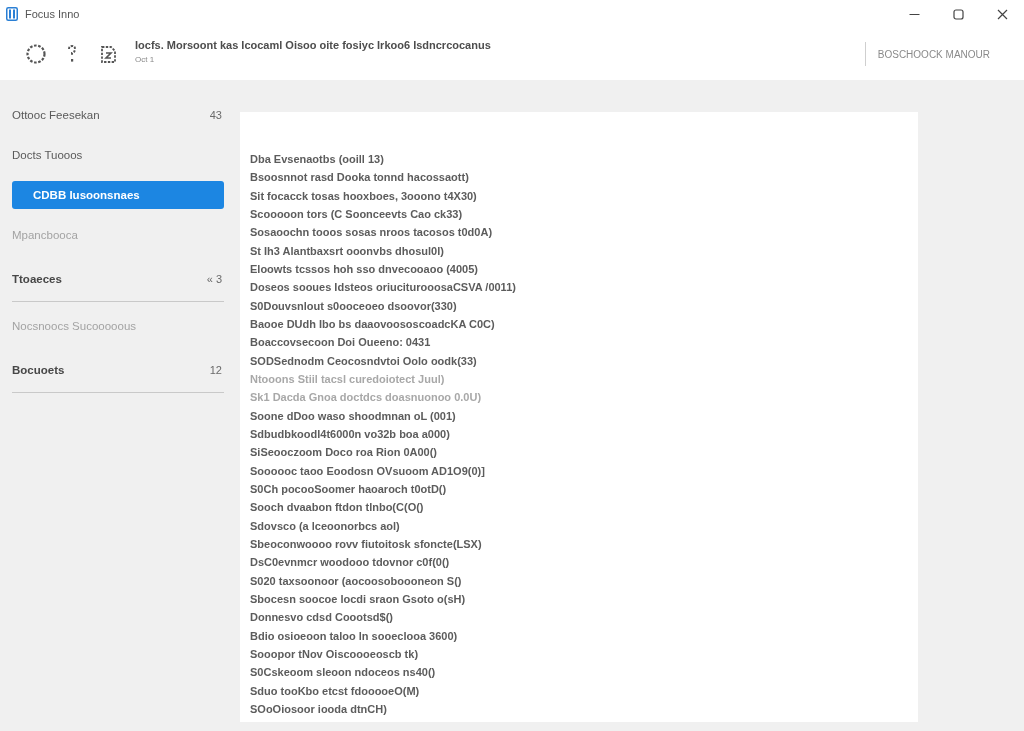 Image resolution: width=1024 pixels, height=731 pixels. Describe the element at coordinates (214, 279) in the screenshot. I see `item-count: « 3` at that location.